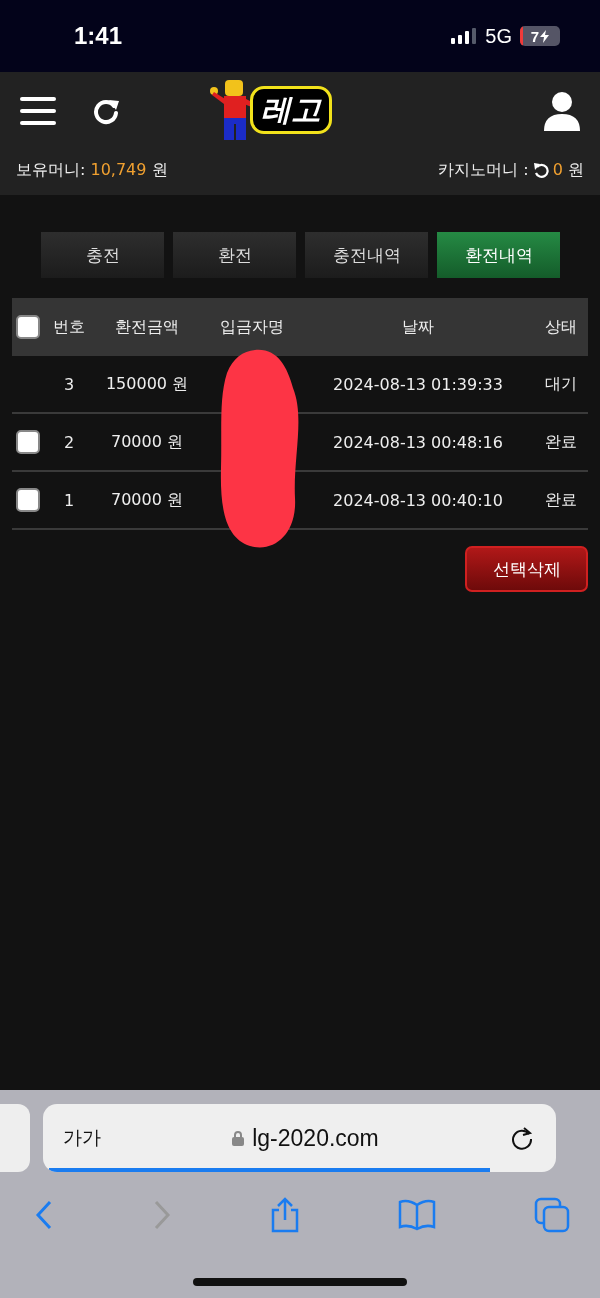  I want to click on column-header: 번호, so click(69, 327).